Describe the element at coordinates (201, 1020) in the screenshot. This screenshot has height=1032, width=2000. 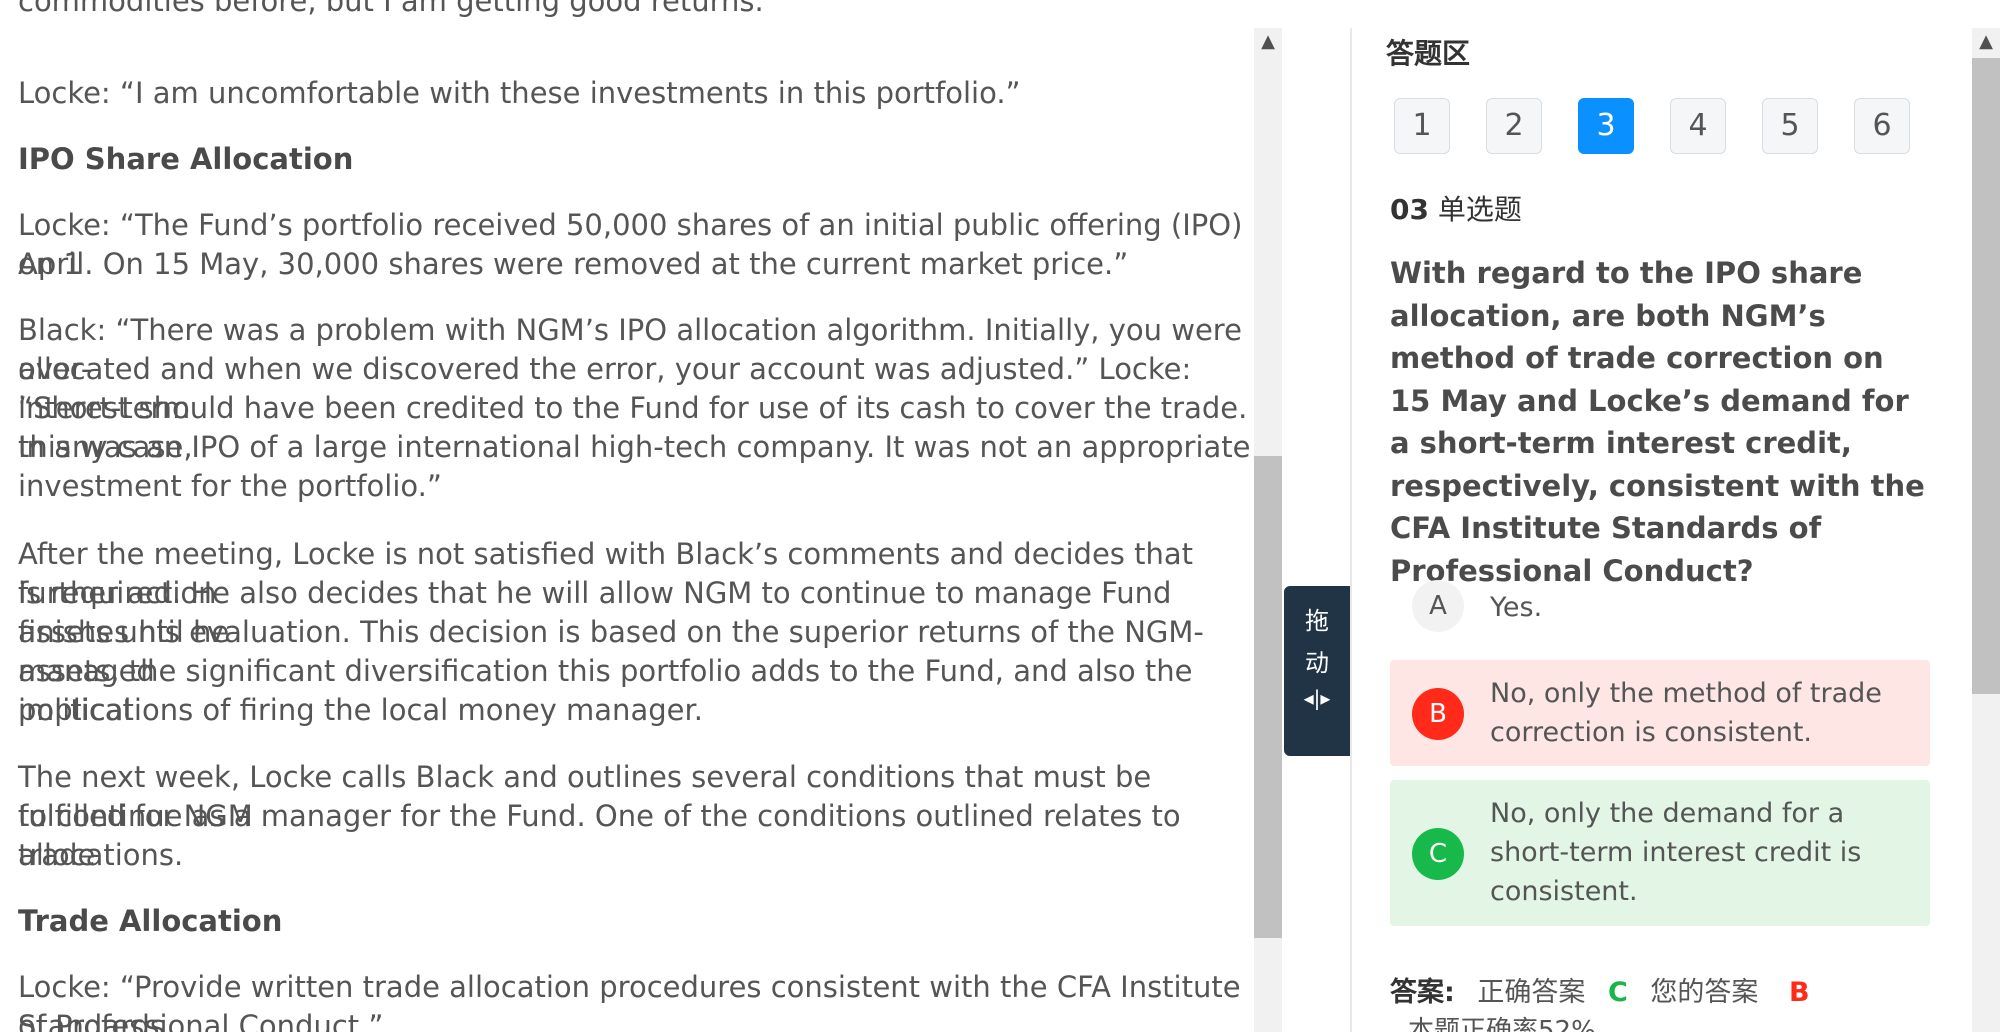
I see `passage-line: of Professional Conduct.”` at that location.